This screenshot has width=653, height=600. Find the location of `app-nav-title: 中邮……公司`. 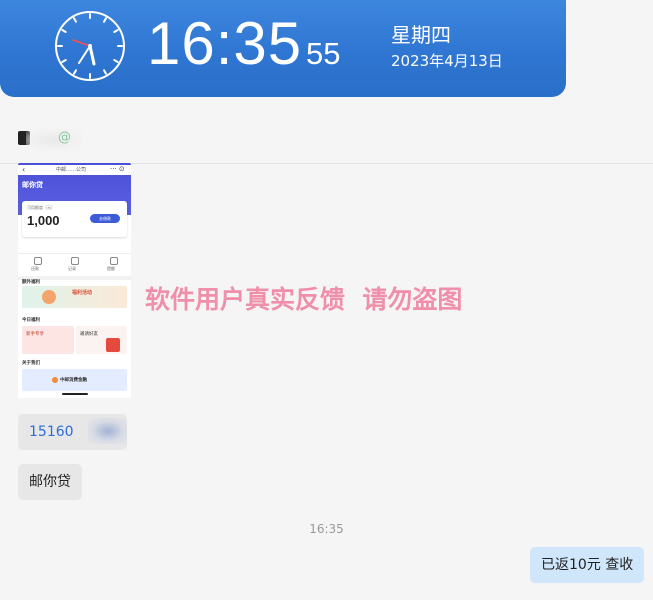

app-nav-title: 中邮……公司 is located at coordinates (71, 170).